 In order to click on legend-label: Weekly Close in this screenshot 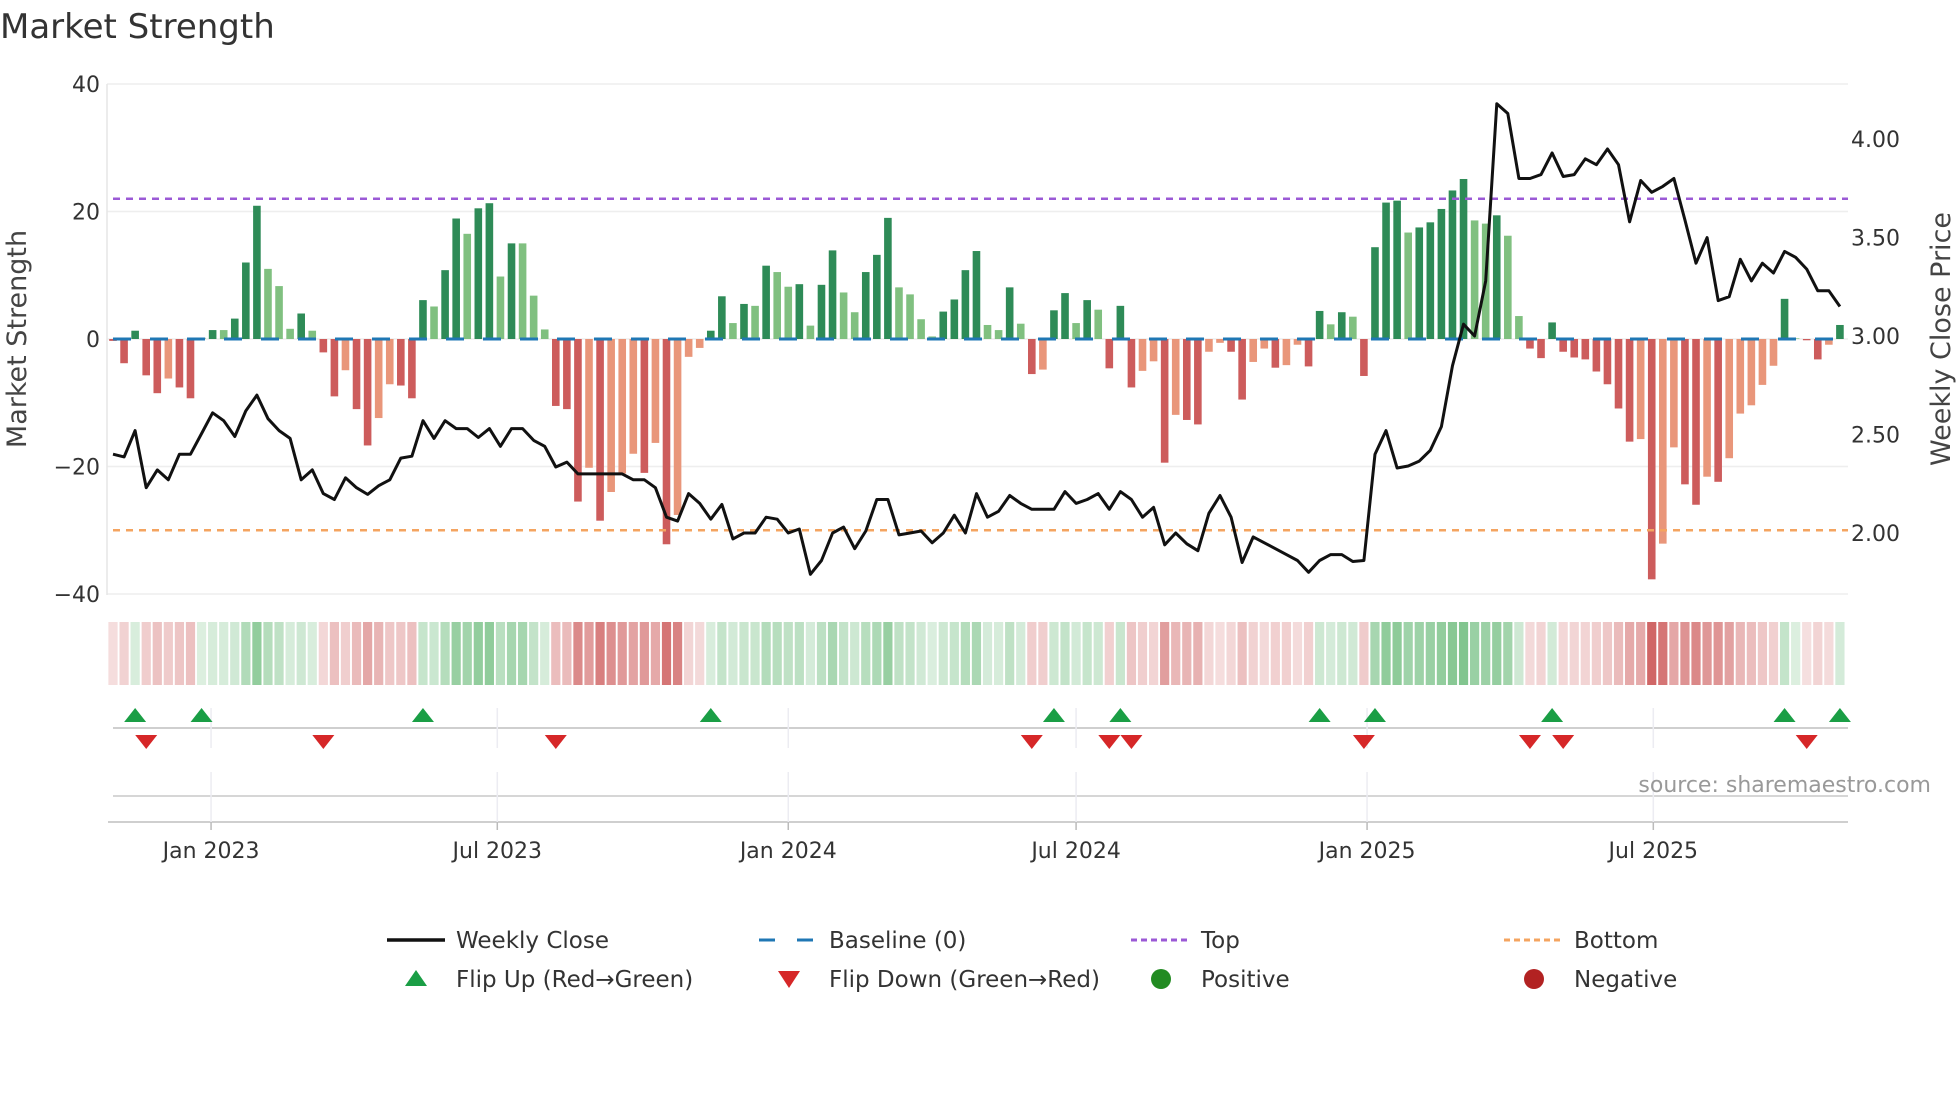, I will do `click(532, 941)`.